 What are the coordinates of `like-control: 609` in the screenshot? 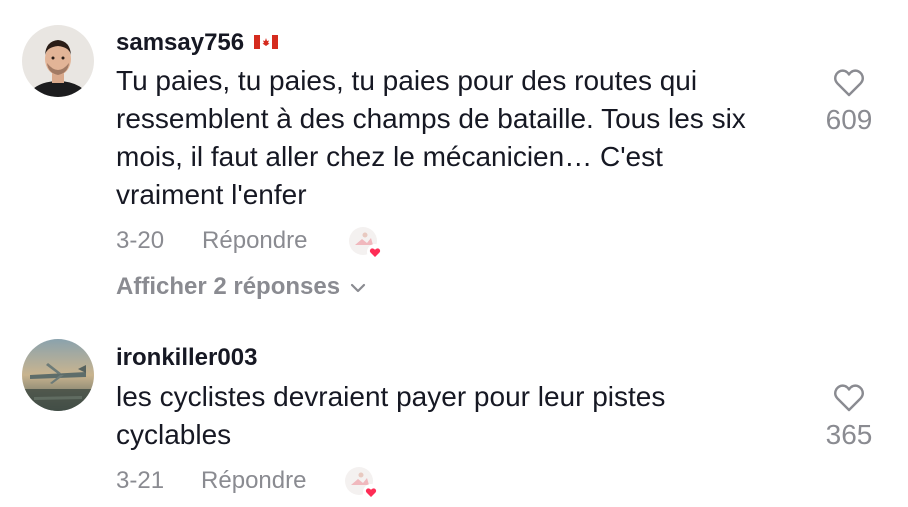 It's located at (849, 102).